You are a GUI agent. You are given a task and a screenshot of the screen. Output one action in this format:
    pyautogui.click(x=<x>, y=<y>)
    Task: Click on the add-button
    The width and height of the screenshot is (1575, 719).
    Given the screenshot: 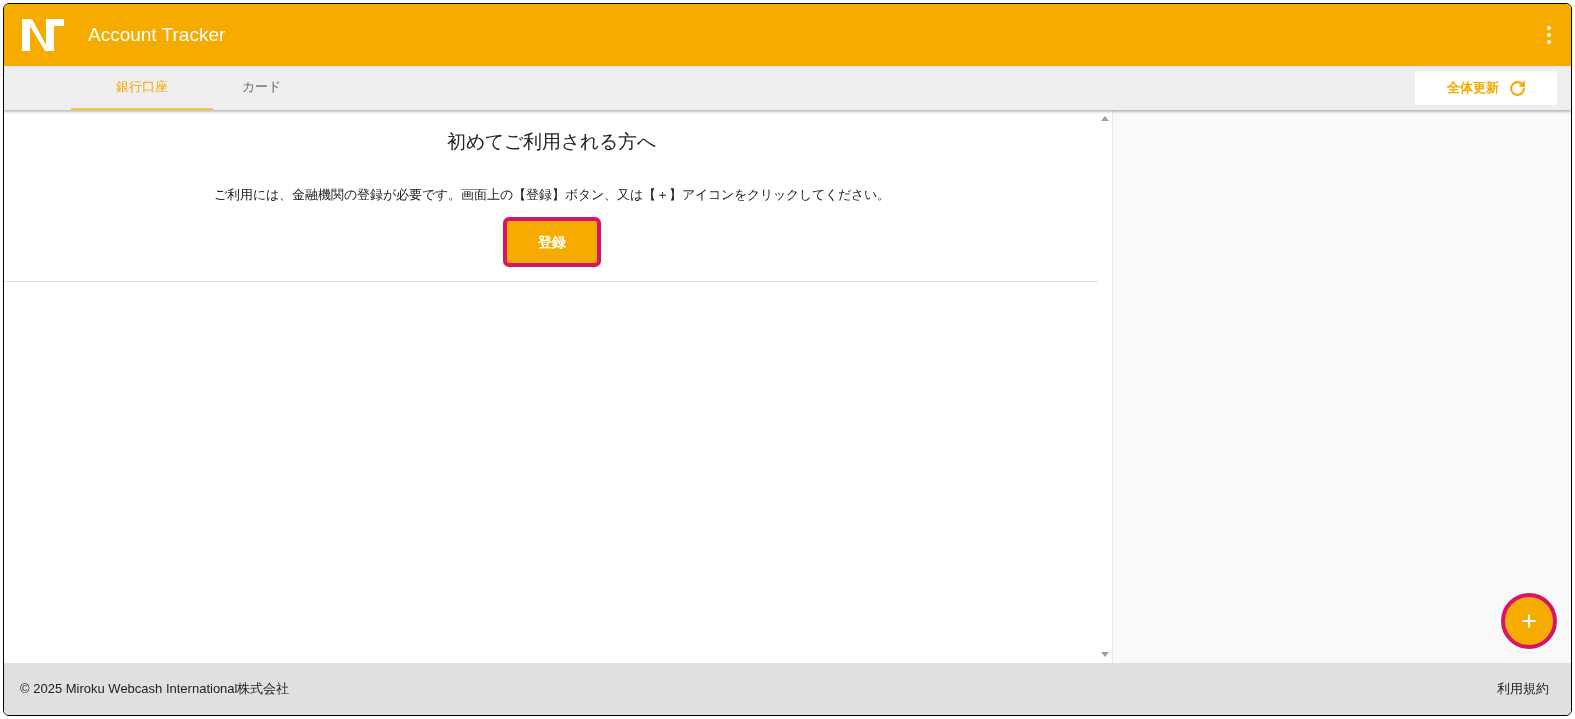 What is the action you would take?
    pyautogui.click(x=1529, y=621)
    